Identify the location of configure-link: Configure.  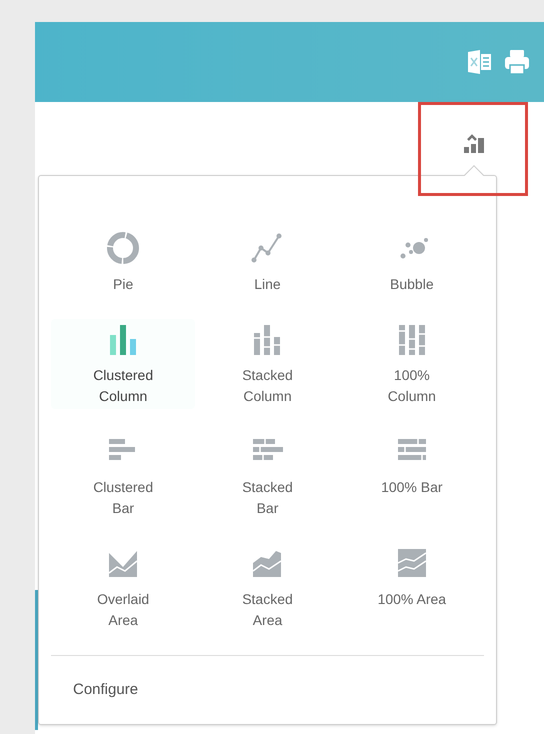
(105, 690).